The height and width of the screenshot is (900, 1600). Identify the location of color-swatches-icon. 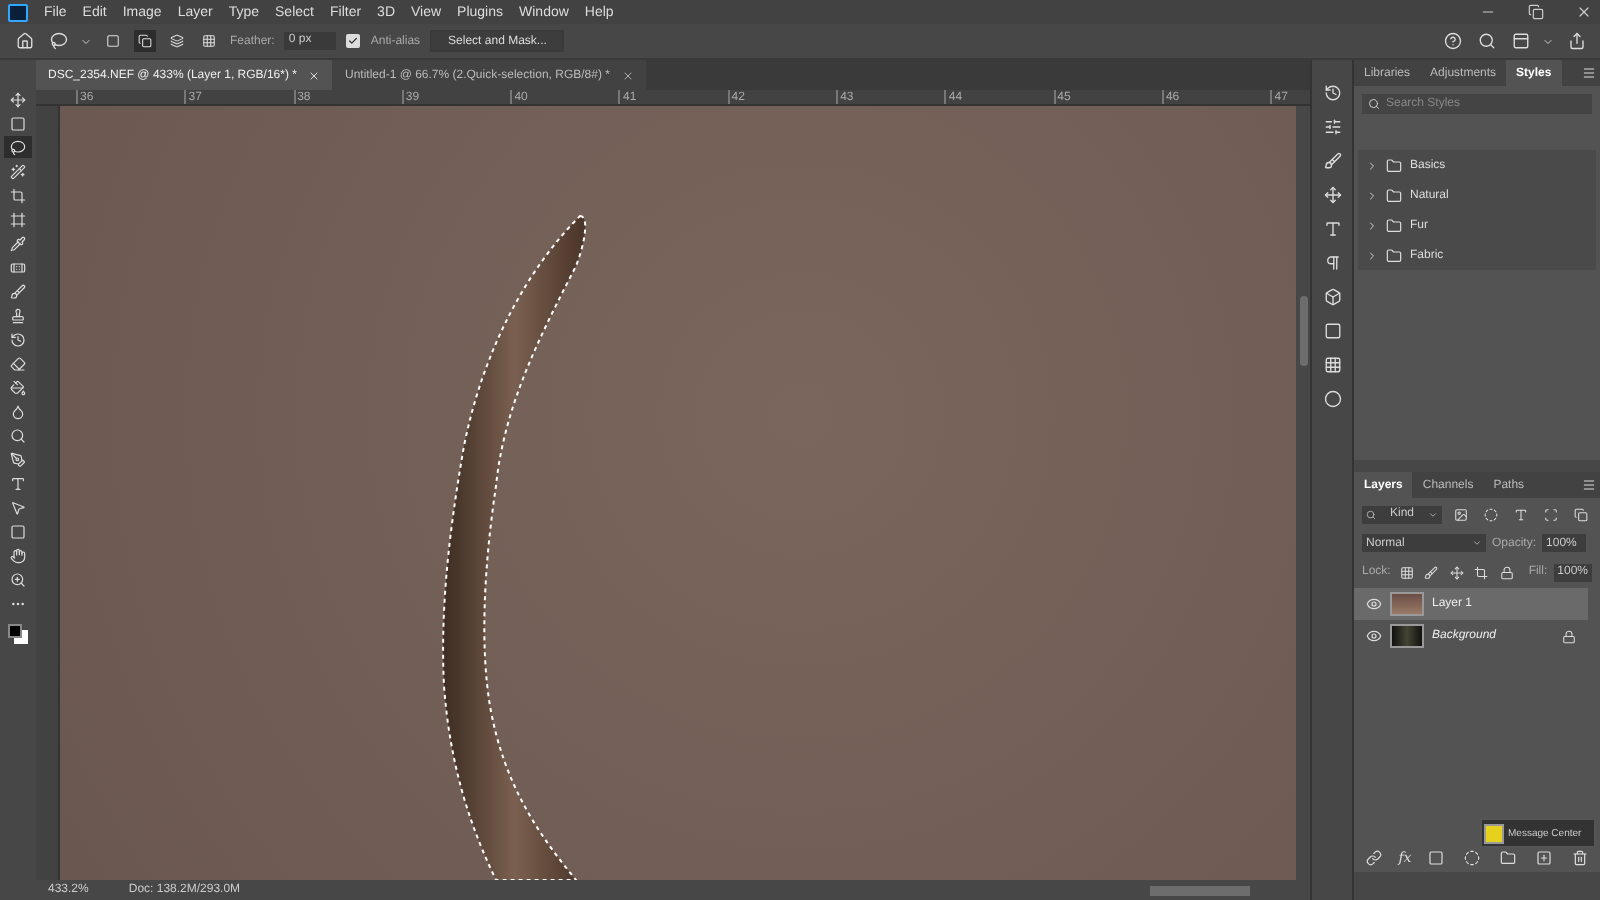
(18, 634).